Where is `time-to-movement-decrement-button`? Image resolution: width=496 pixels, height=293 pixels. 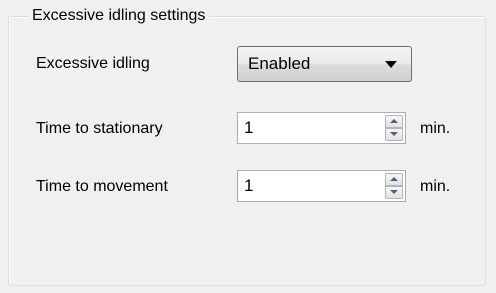
time-to-movement-decrement-button is located at coordinates (394, 192).